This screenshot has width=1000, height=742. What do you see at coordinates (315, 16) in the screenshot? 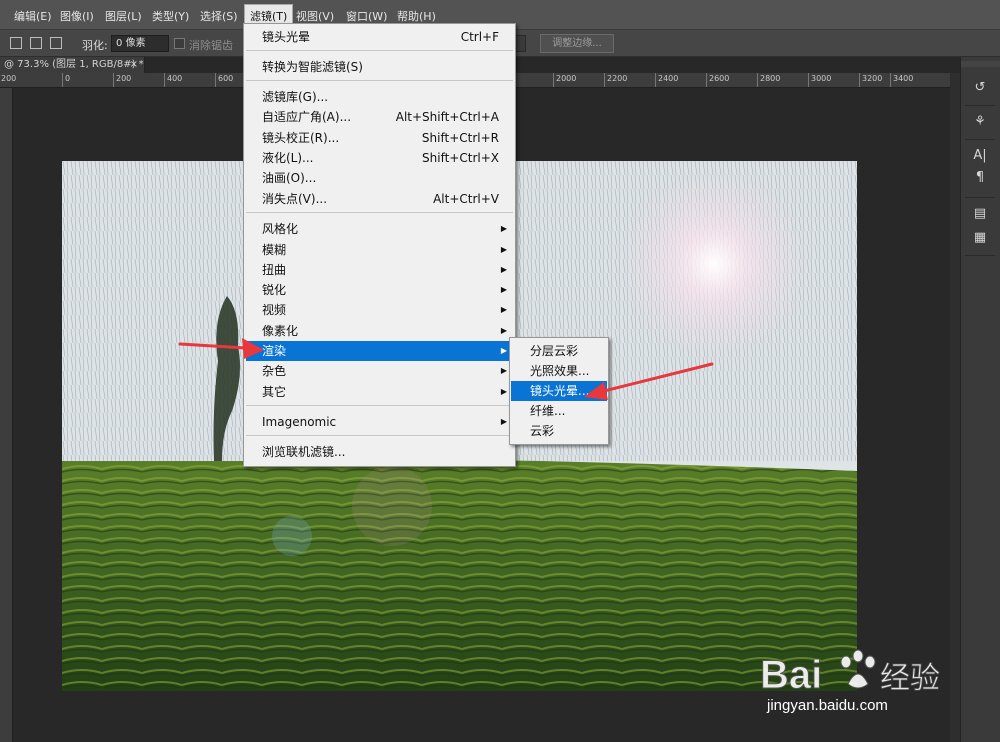
I see `menu-view: 视图(V)` at bounding box center [315, 16].